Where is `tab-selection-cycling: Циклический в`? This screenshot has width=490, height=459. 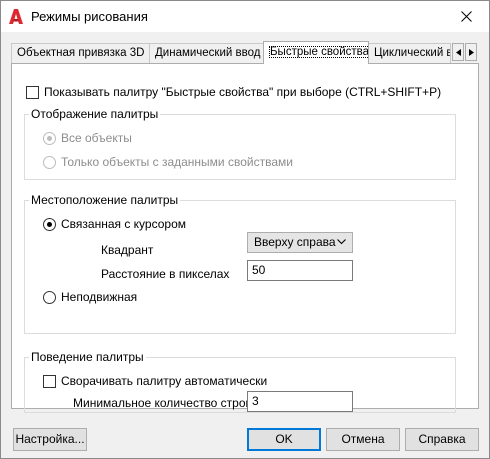 tab-selection-cycling: Циклический в is located at coordinates (409, 53).